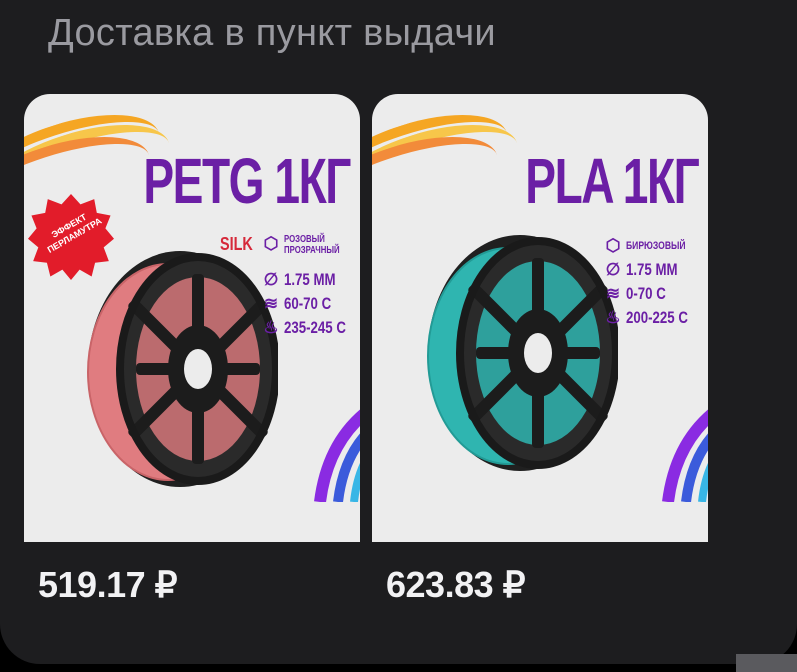 This screenshot has width=797, height=672. What do you see at coordinates (308, 303) in the screenshot?
I see `spec-bed-temp-text: 60-70 С` at bounding box center [308, 303].